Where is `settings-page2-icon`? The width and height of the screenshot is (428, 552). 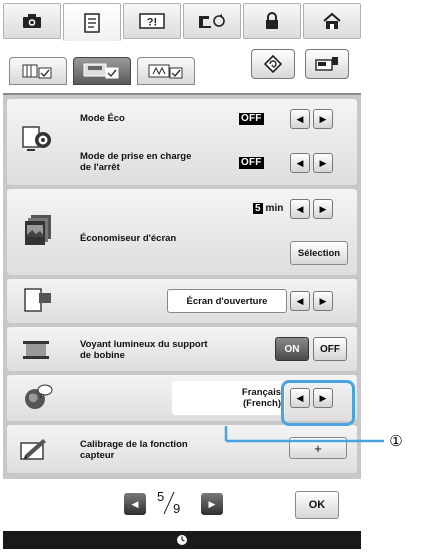 settings-page2-icon is located at coordinates (101, 71).